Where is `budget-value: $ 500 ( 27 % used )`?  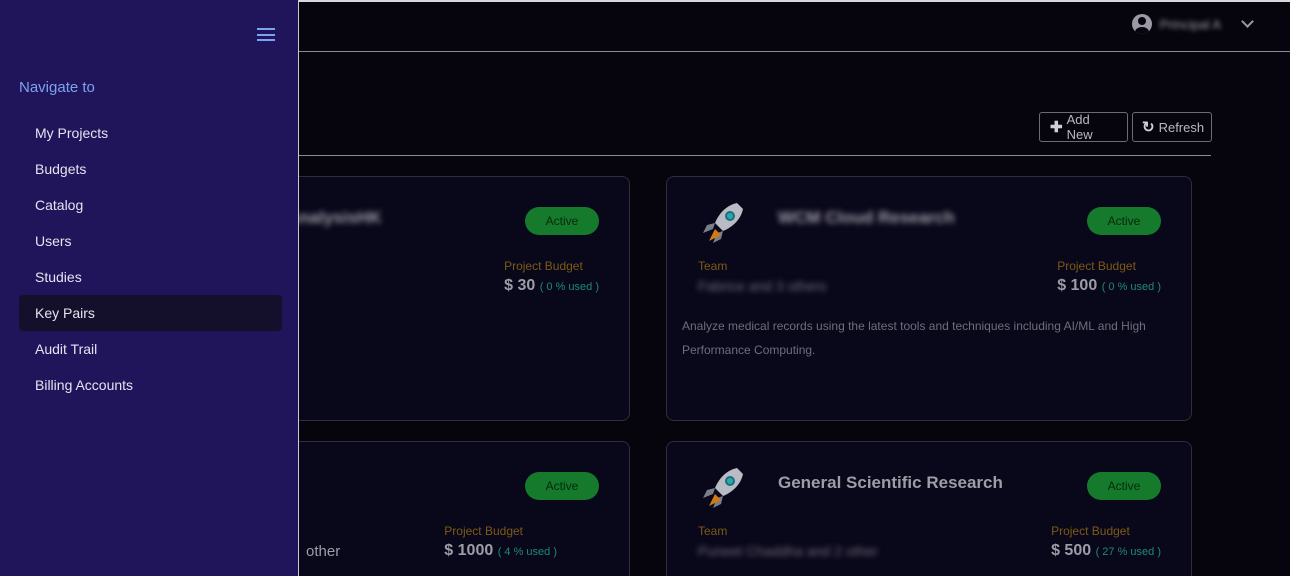 budget-value: $ 500 ( 27 % used ) is located at coordinates (1106, 551).